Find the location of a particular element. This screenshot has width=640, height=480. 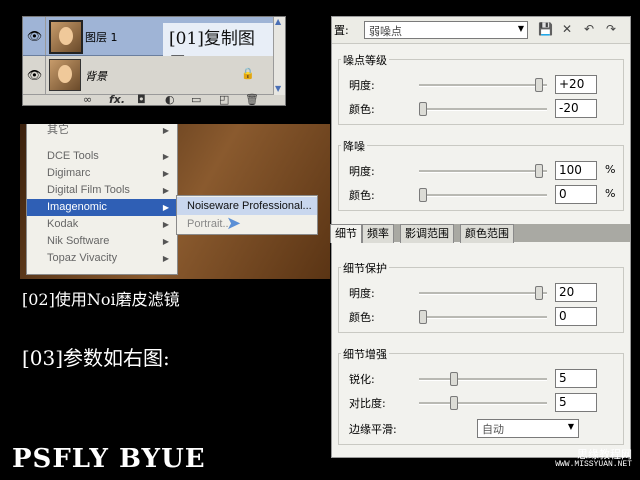

new-layer-icon: ◰ is located at coordinates (224, 99).